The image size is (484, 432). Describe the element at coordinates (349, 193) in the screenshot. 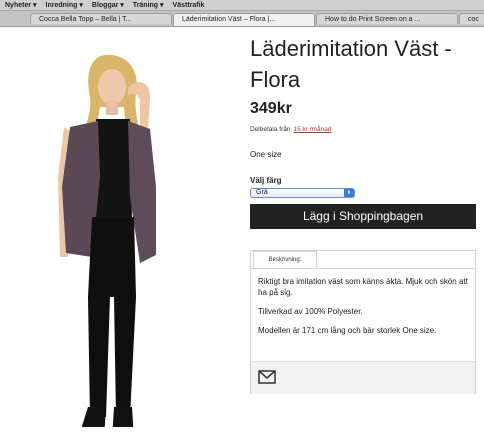

I see `chevron-up-down-icon: ⬍` at that location.